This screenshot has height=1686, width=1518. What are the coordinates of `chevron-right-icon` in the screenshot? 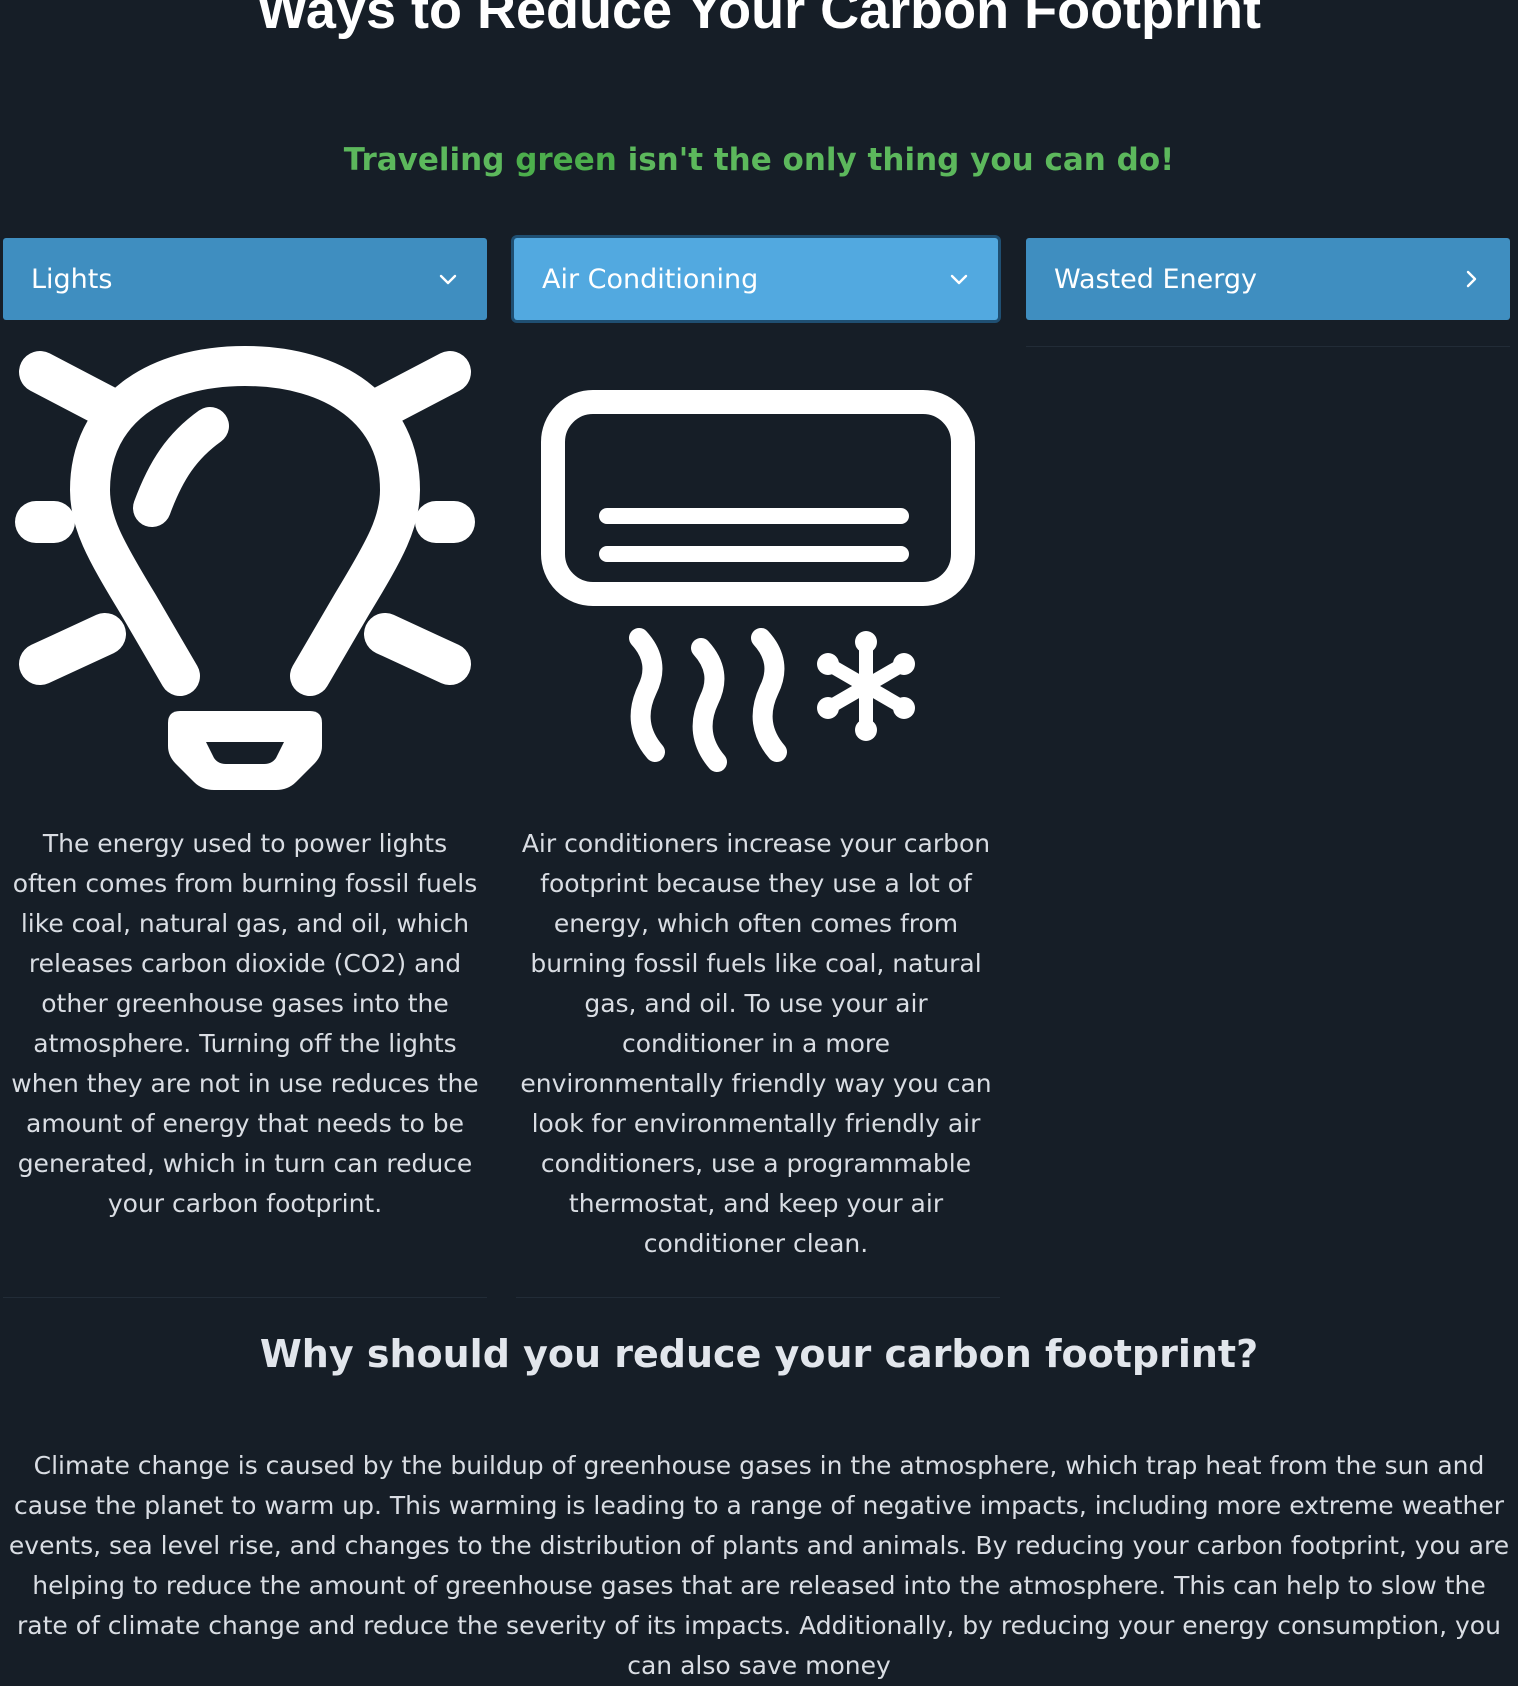 It's located at (1471, 279).